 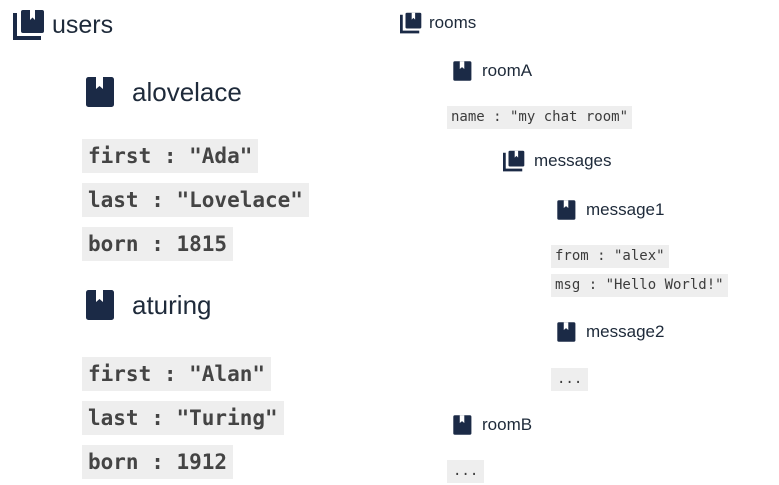 I want to click on aturing-field-last: last : "Turing", so click(x=183, y=418).